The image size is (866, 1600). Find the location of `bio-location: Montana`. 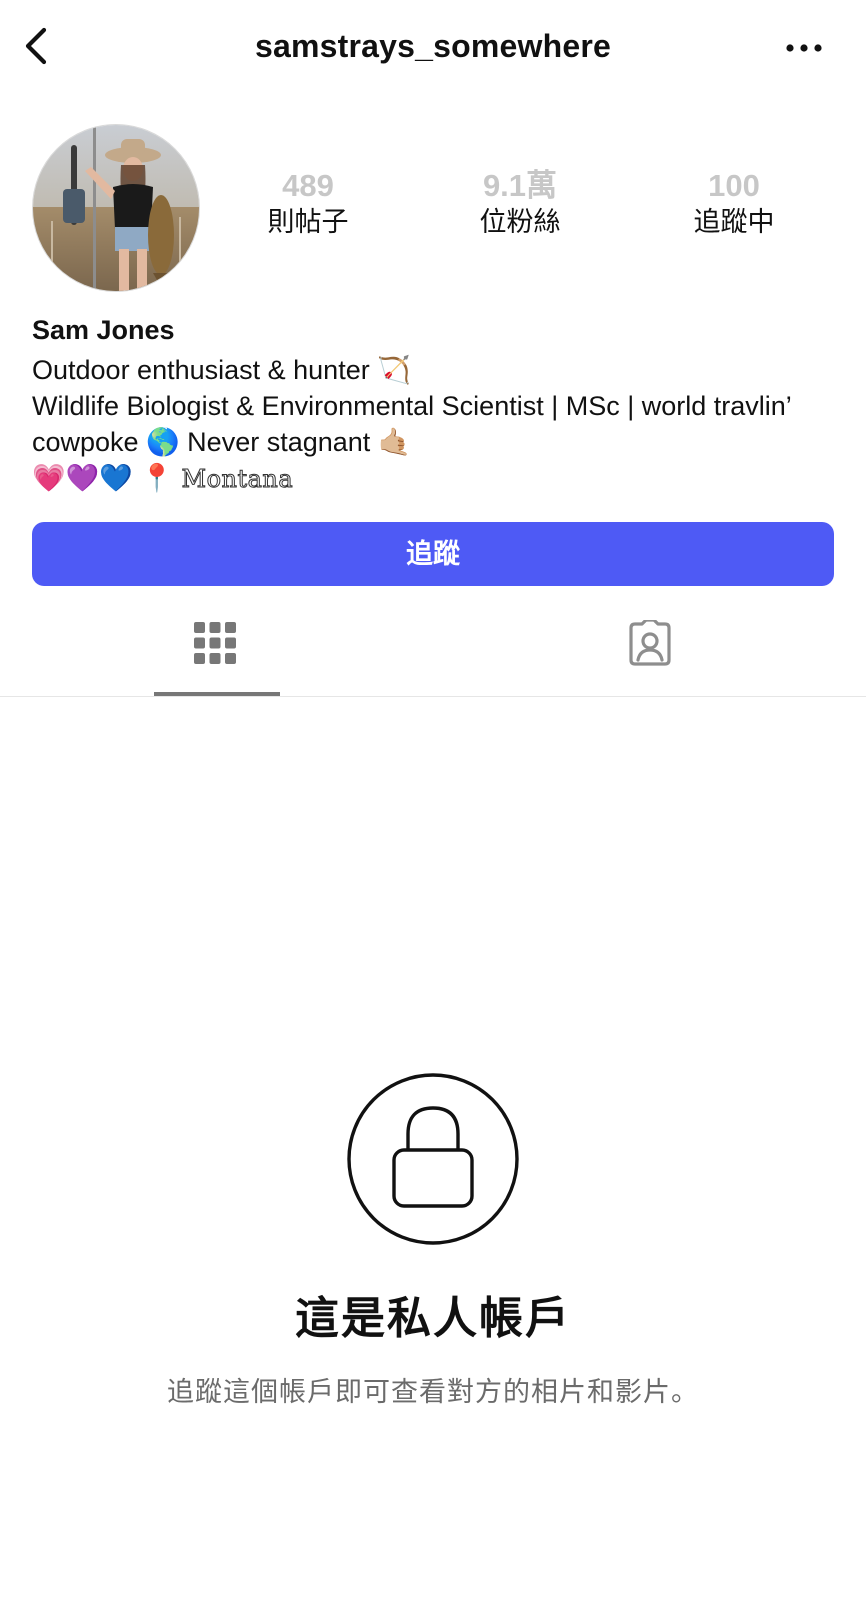

bio-location: Montana is located at coordinates (237, 479).